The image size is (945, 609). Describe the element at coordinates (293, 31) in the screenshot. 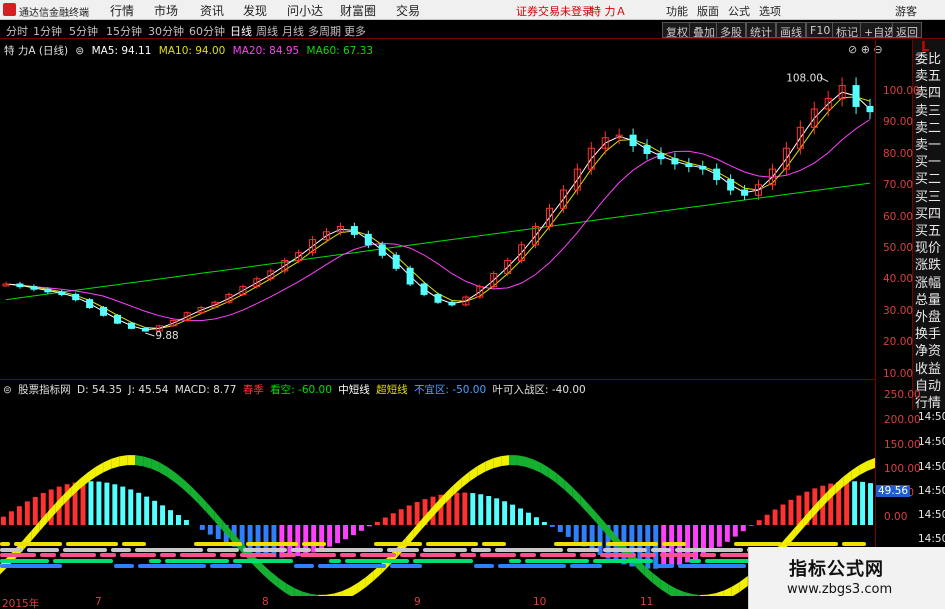

I see `period-monthly: 月线` at that location.